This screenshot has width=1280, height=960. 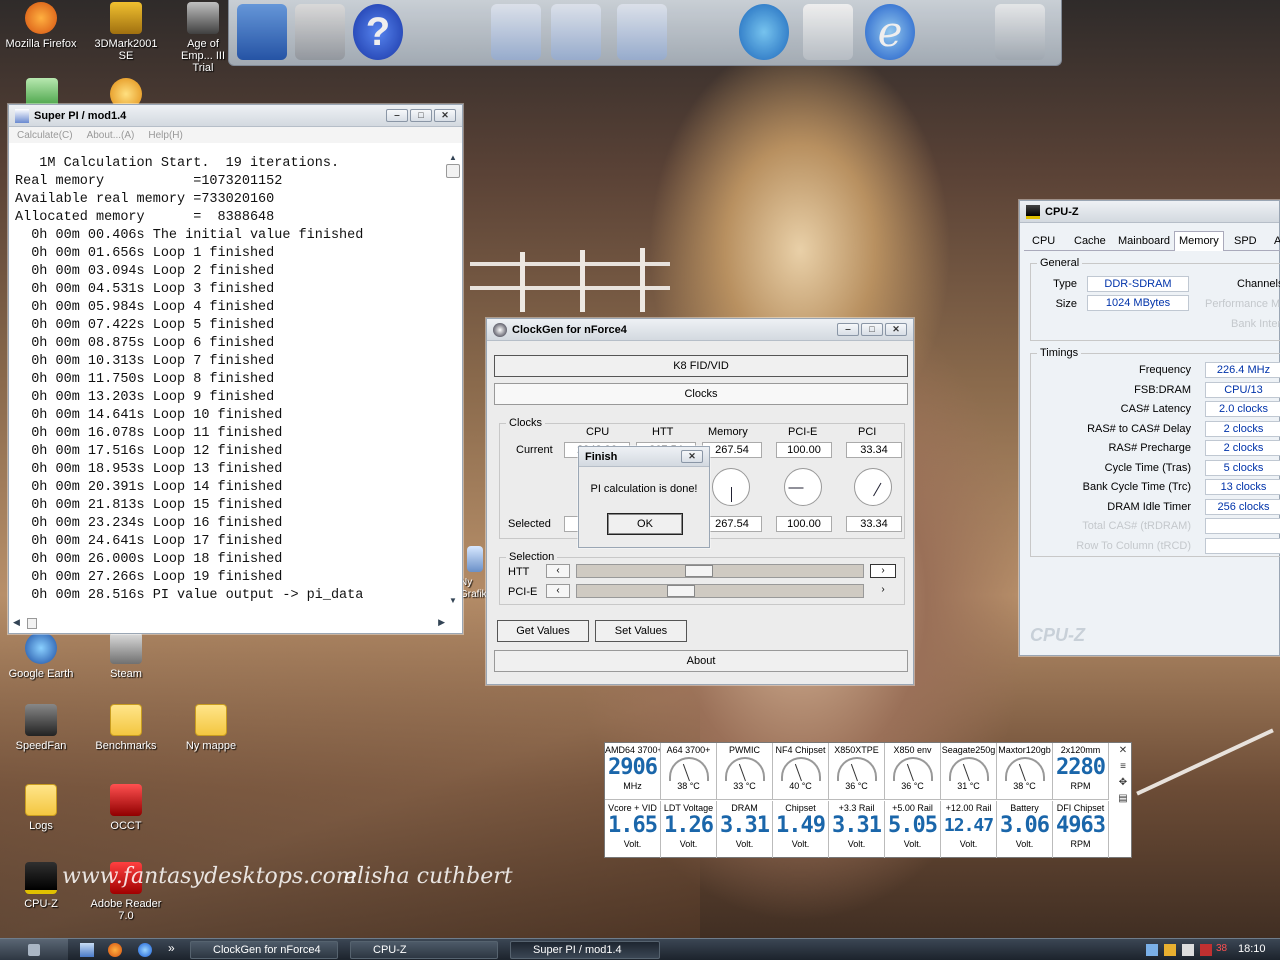 I want to click on menu-help: Help(H), so click(x=165, y=135).